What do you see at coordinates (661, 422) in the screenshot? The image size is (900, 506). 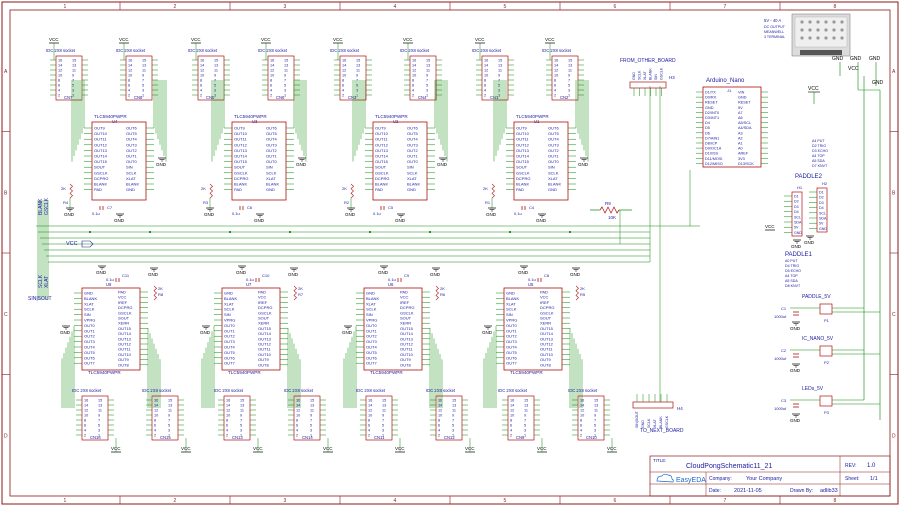 I see `header-pin-label: BLANK` at bounding box center [661, 422].